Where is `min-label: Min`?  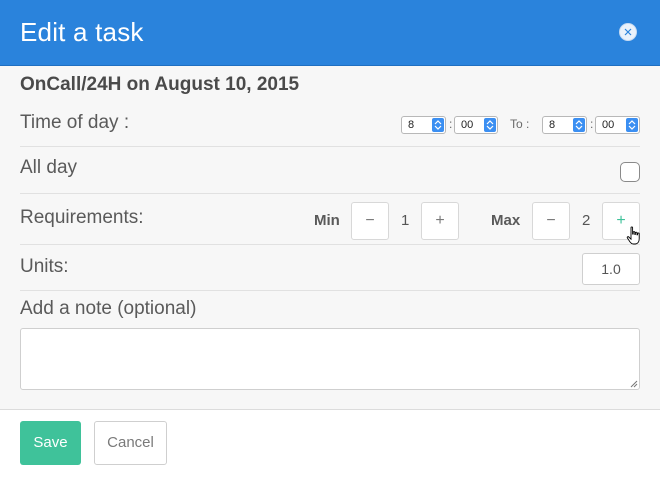 min-label: Min is located at coordinates (327, 220).